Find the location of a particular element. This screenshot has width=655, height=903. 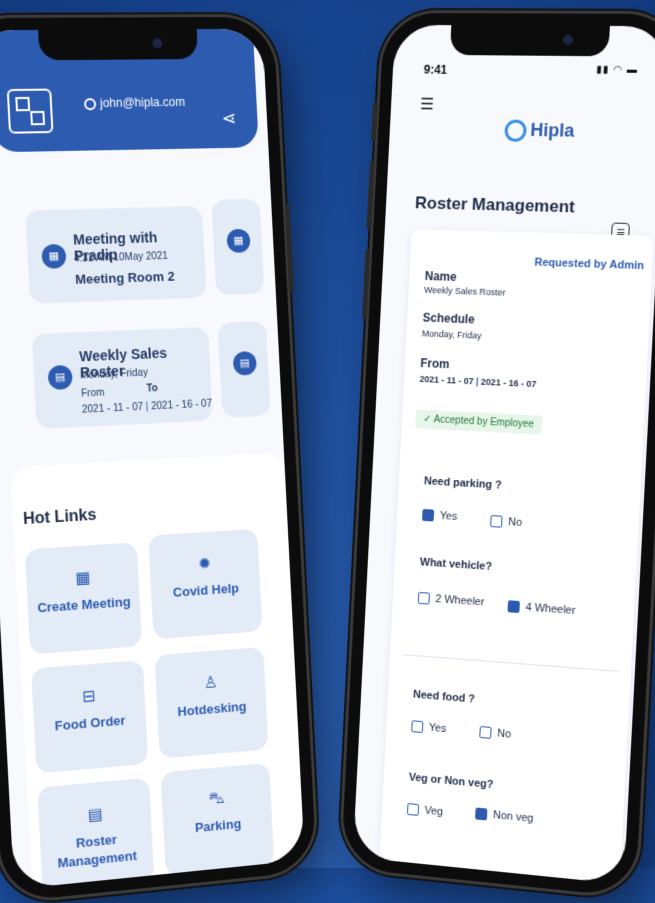

question-food: Need food ? is located at coordinates (444, 697).